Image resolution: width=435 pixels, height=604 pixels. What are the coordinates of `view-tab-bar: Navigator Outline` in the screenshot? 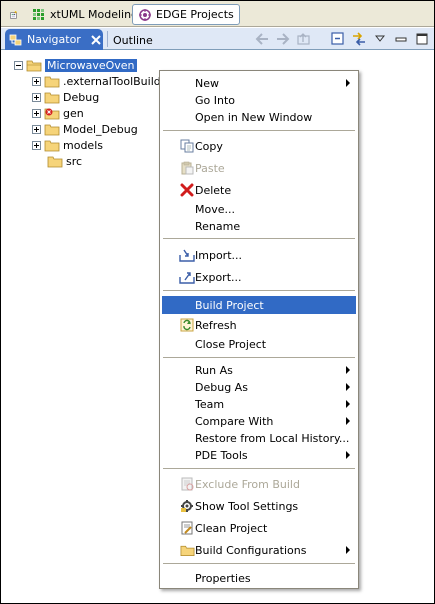 It's located at (217, 39).